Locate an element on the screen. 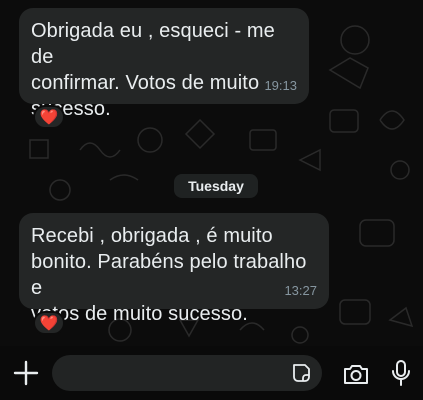  message-input-box is located at coordinates (187, 374).